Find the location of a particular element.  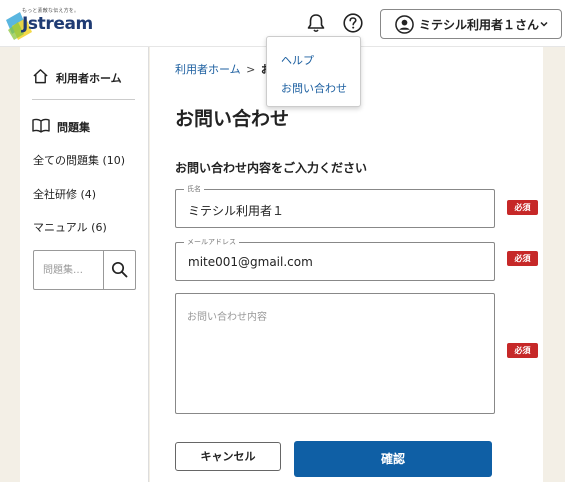

sidebar-item-manual: マニュアル (6) is located at coordinates (70, 227).